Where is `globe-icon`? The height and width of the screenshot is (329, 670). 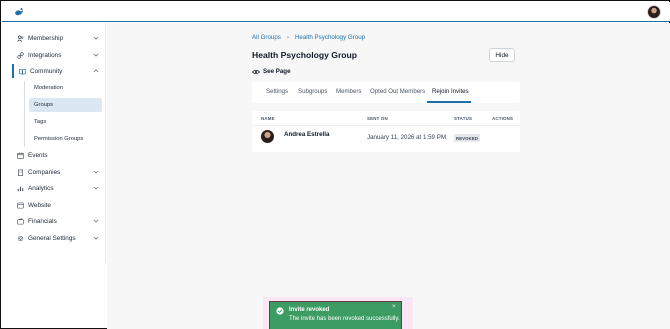 globe-icon is located at coordinates (20, 205).